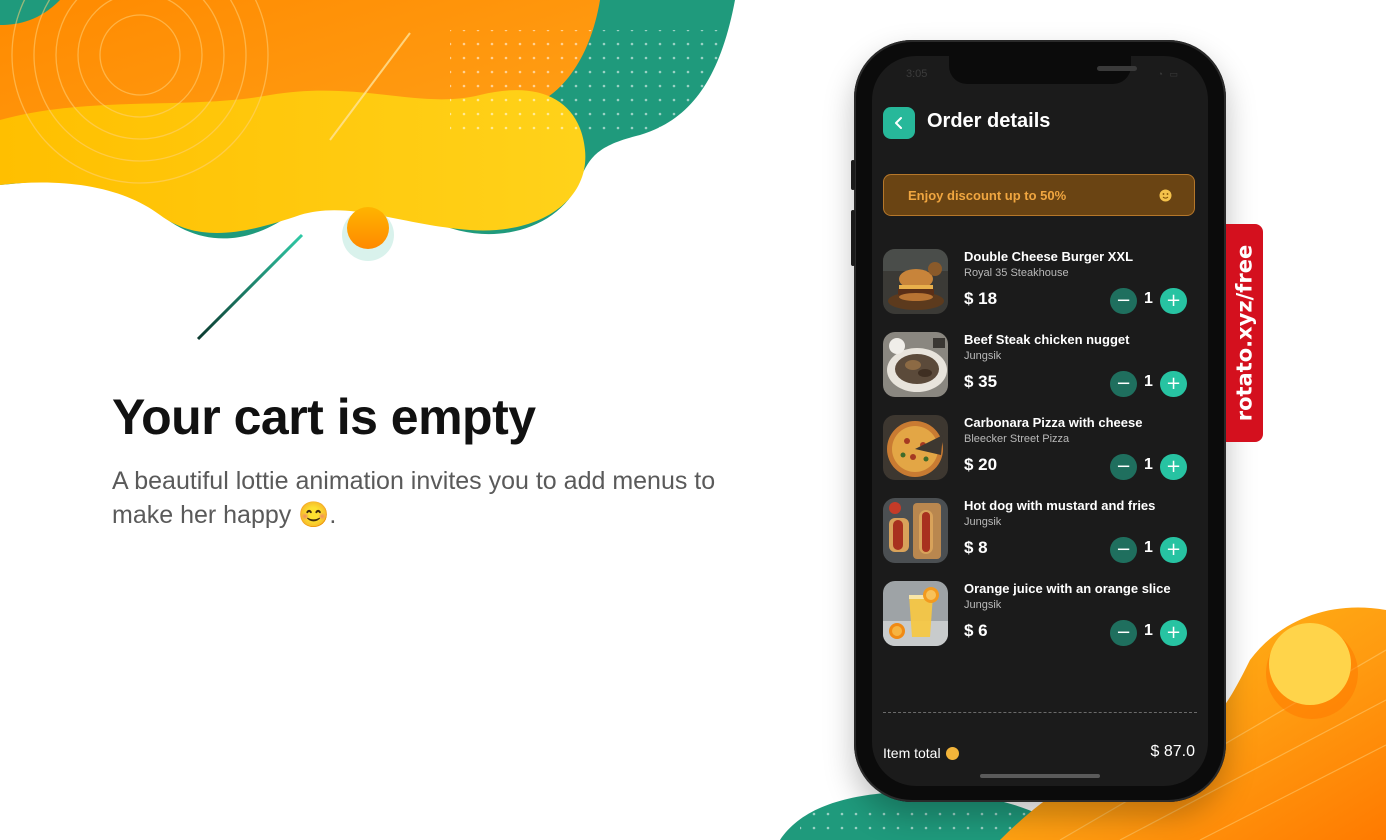 The image size is (1386, 840). Describe the element at coordinates (324, 417) in the screenshot. I see `hero-title: Your cart is empty` at that location.